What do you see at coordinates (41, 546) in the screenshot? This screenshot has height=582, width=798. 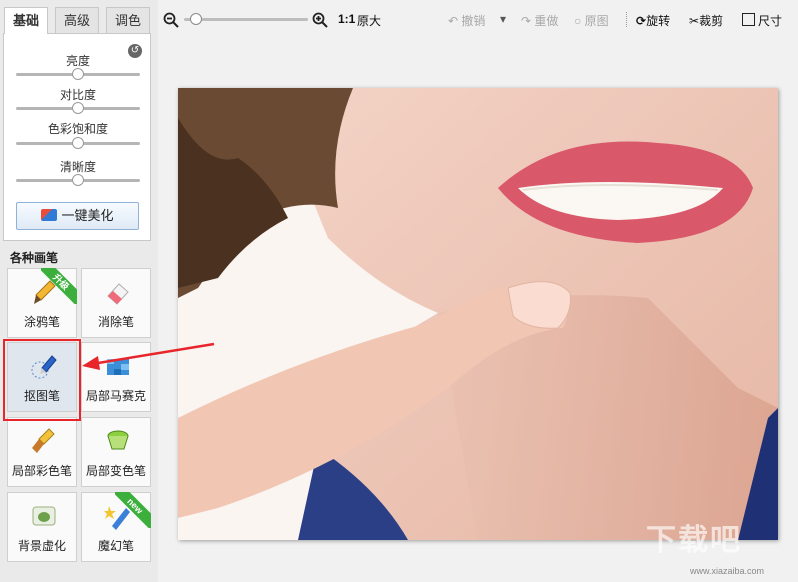 I see `background-blur-label: 背景虚化` at bounding box center [41, 546].